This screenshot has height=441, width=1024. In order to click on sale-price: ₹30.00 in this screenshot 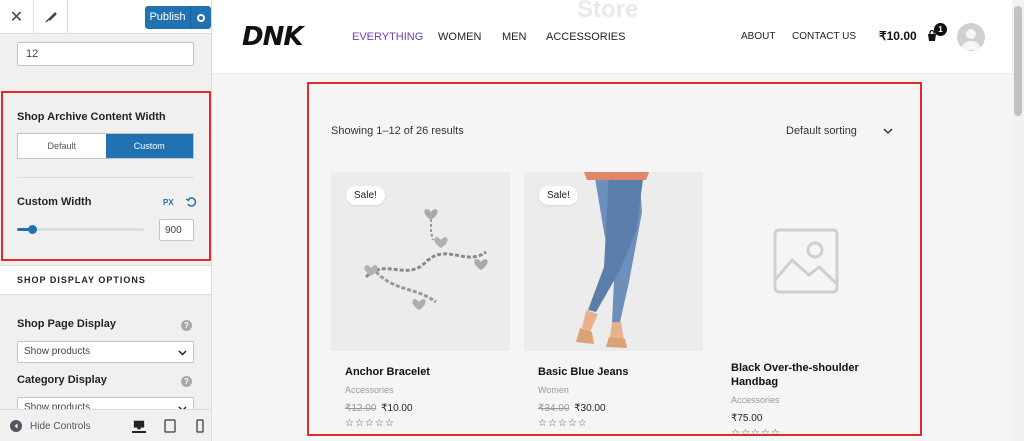, I will do `click(590, 408)`.